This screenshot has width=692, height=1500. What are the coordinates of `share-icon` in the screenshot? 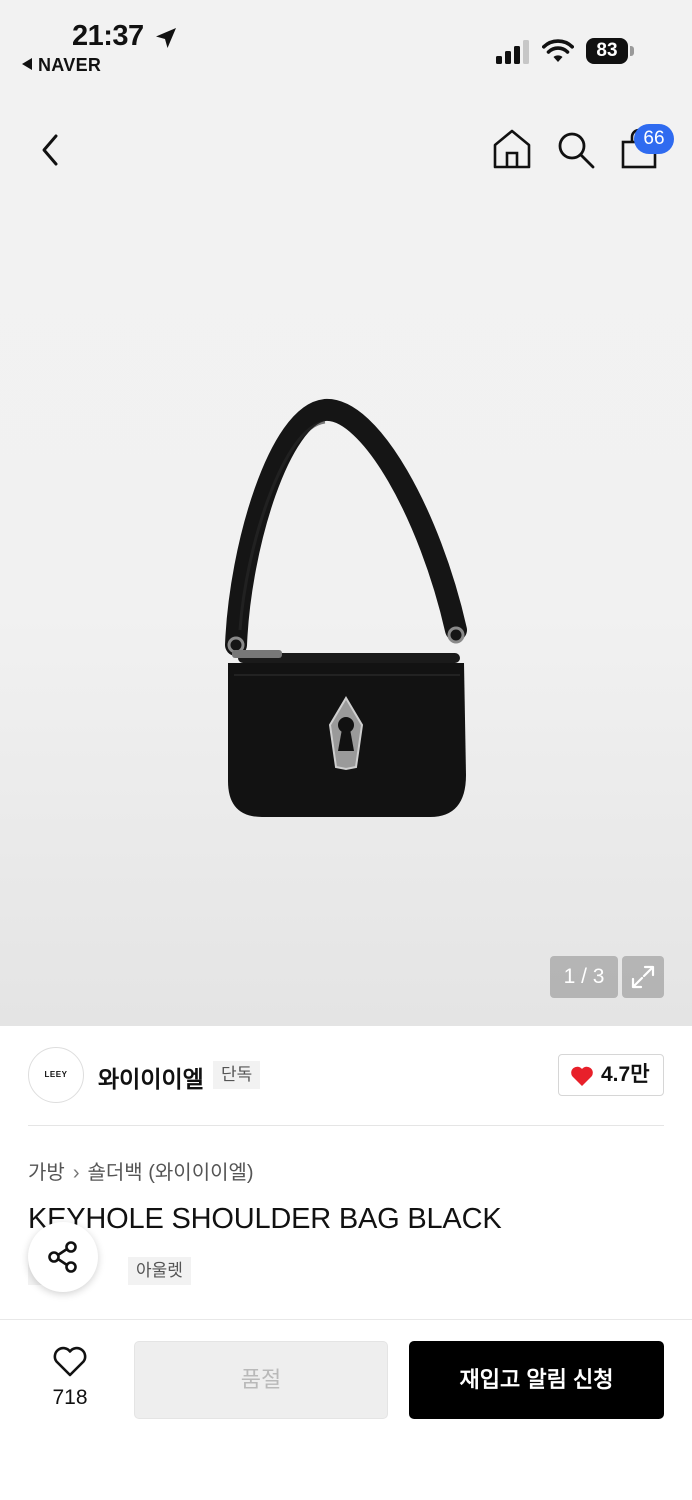 It's located at (62, 1257).